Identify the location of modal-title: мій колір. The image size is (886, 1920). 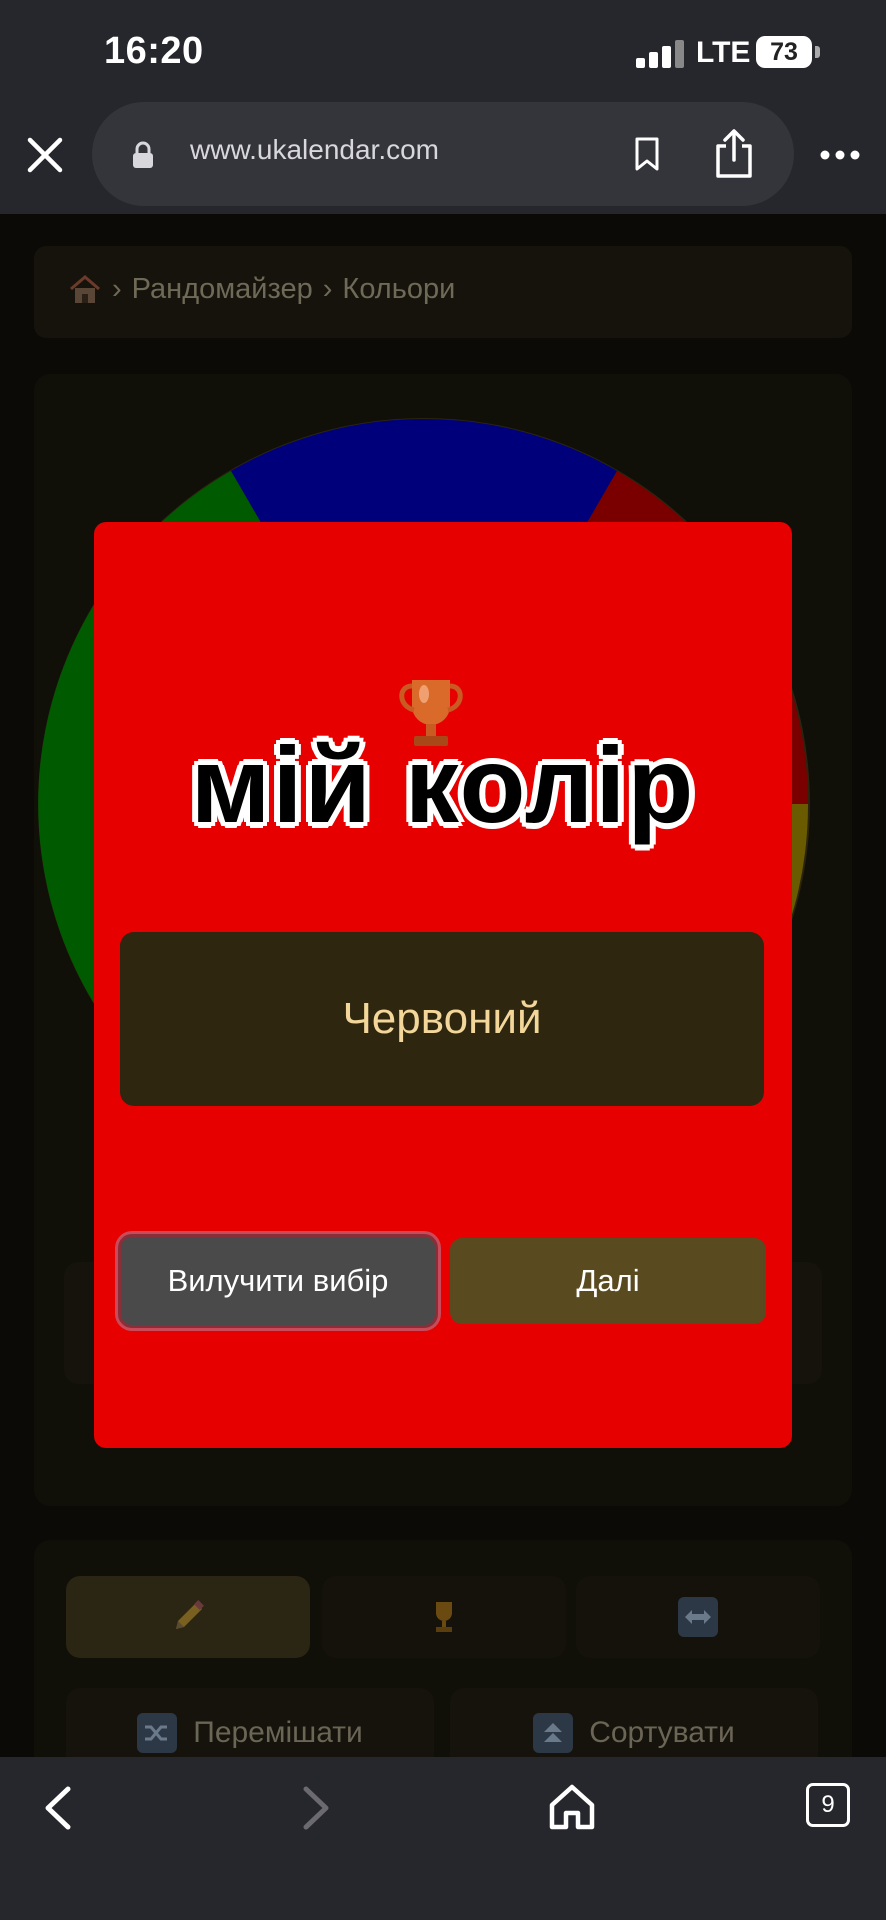
(443, 784).